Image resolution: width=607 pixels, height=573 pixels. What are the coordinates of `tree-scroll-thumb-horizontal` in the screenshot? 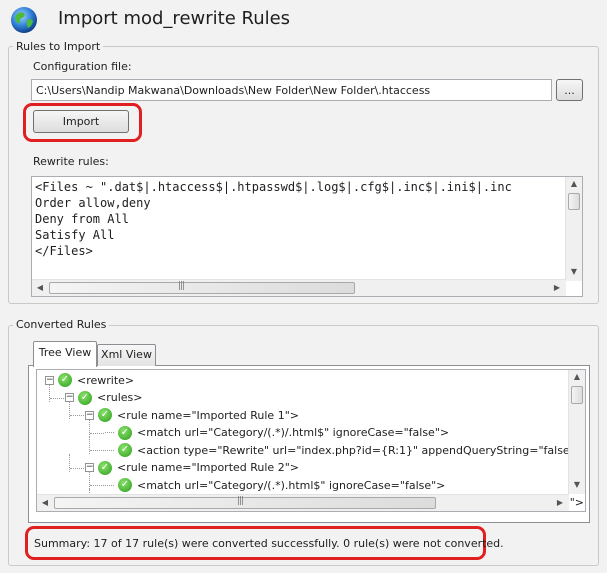 It's located at (245, 503).